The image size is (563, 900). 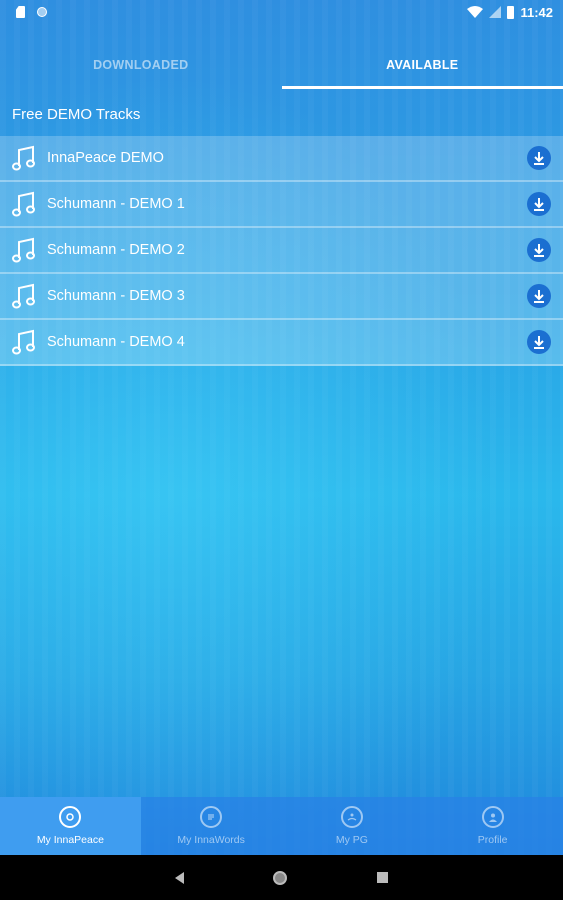 What do you see at coordinates (76, 114) in the screenshot?
I see `section-title: Free DEMO Tracks` at bounding box center [76, 114].